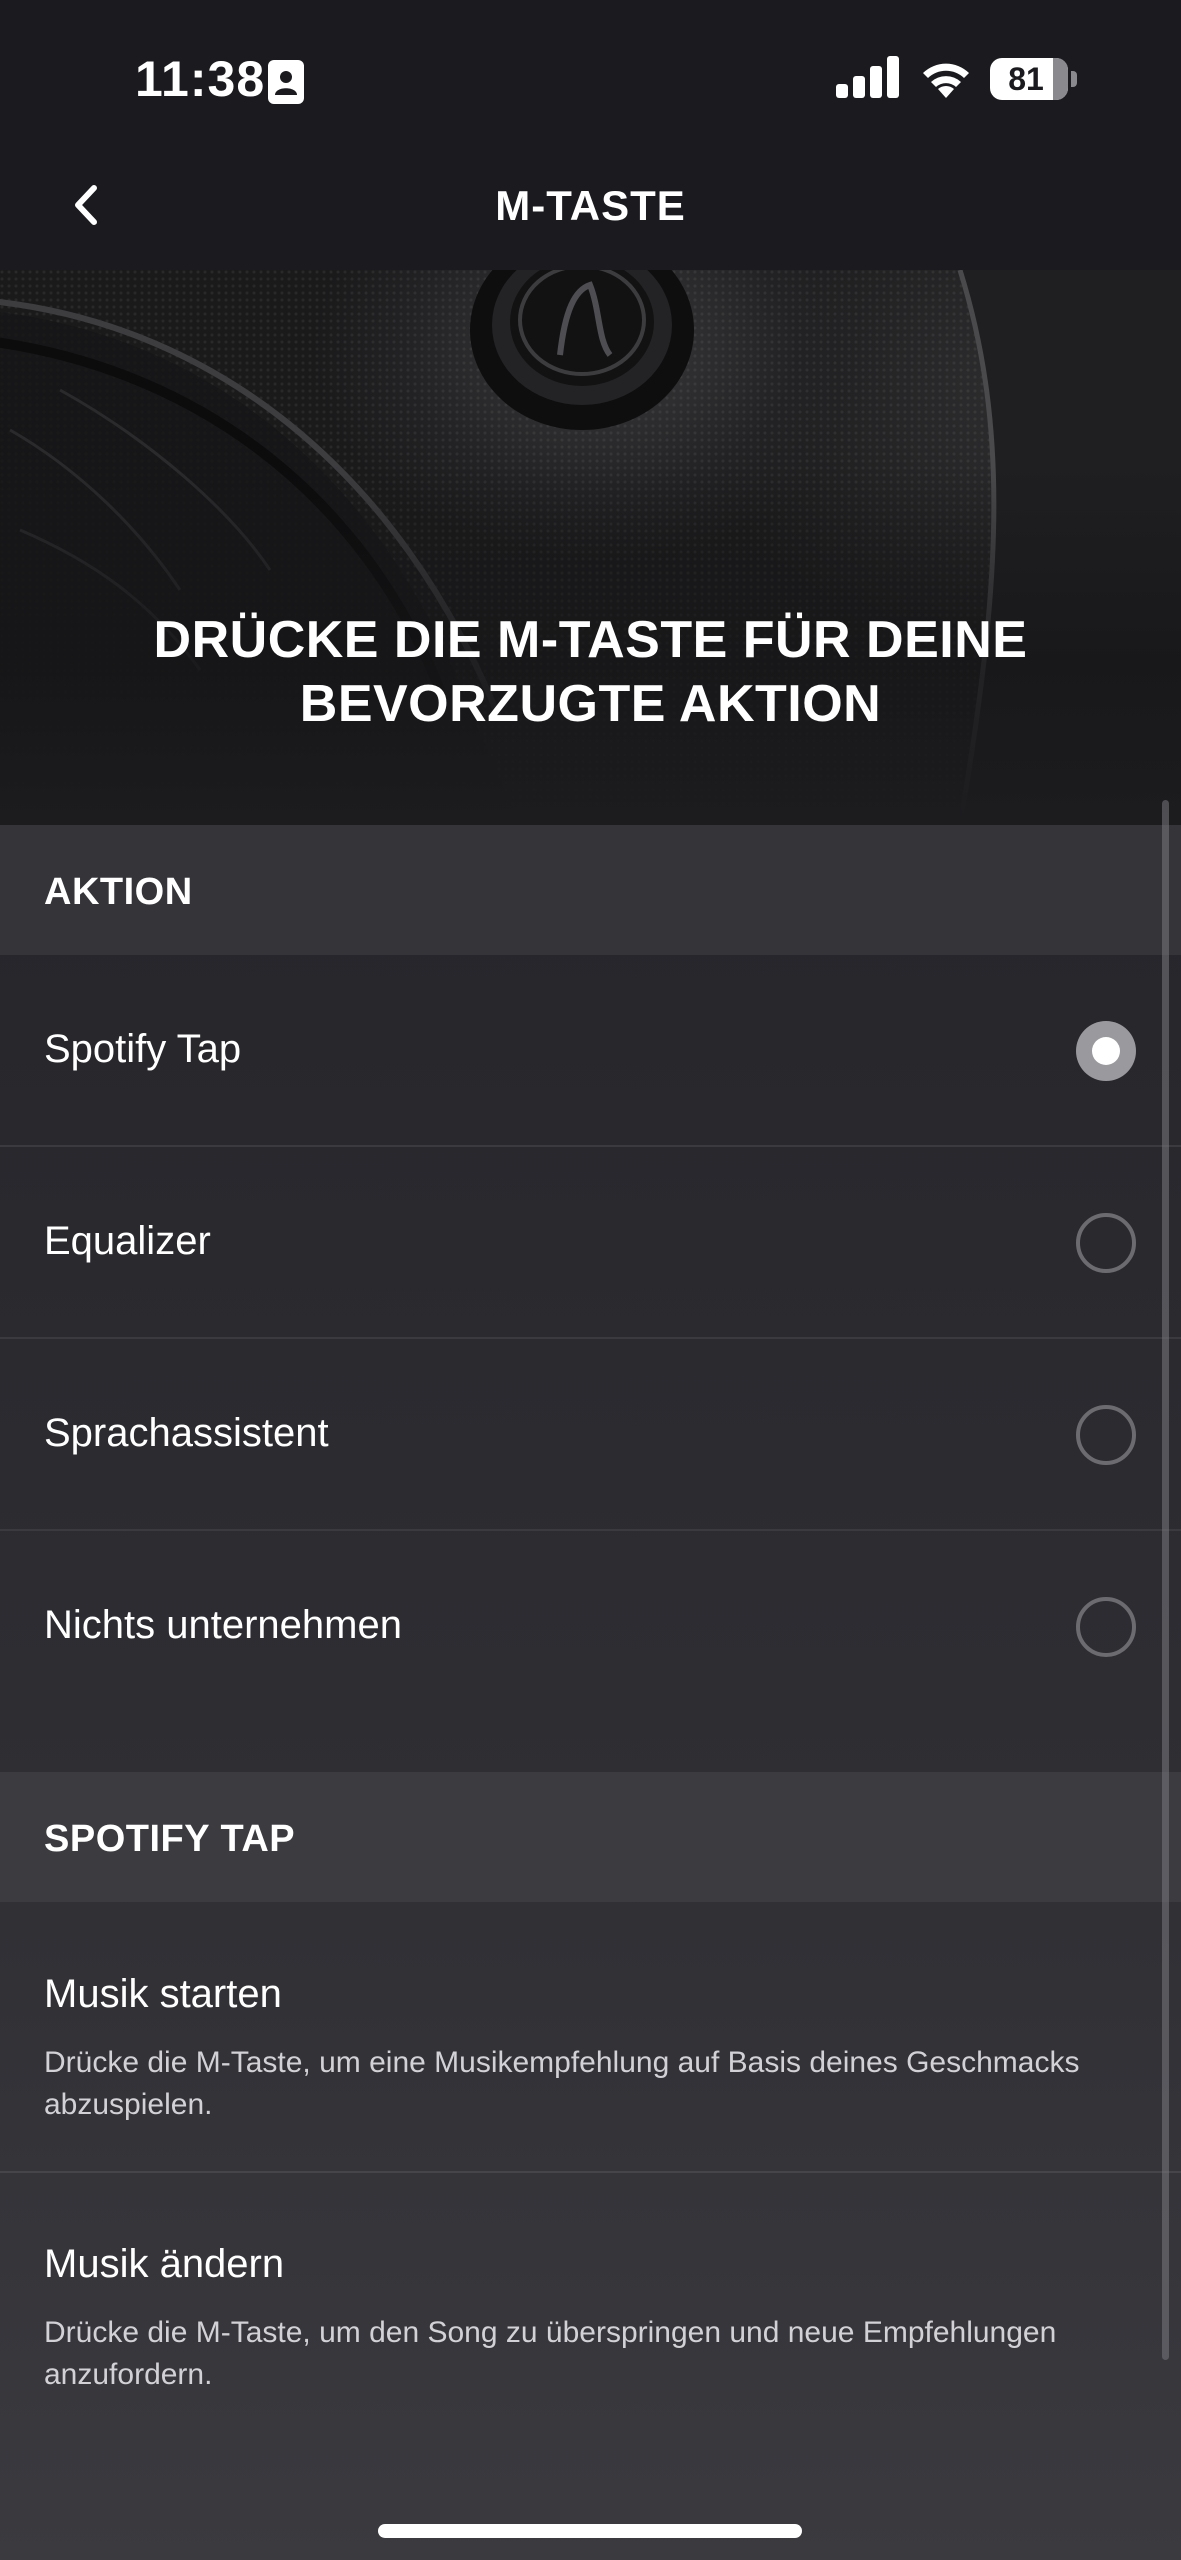 The image size is (1181, 2560). I want to click on option-label: Nichts unternehmen, so click(223, 1625).